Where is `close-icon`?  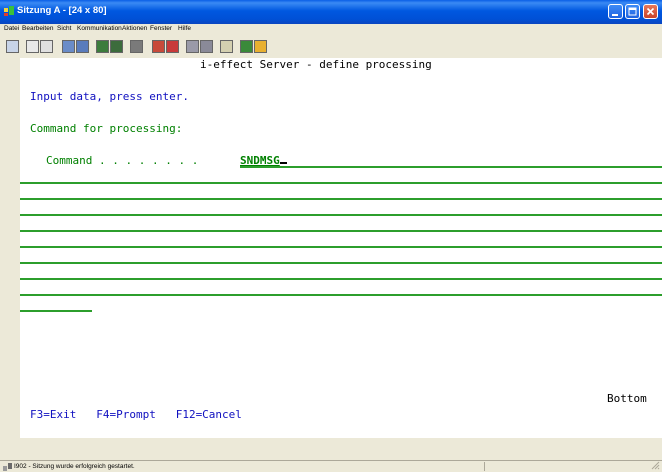 close-icon is located at coordinates (650, 11).